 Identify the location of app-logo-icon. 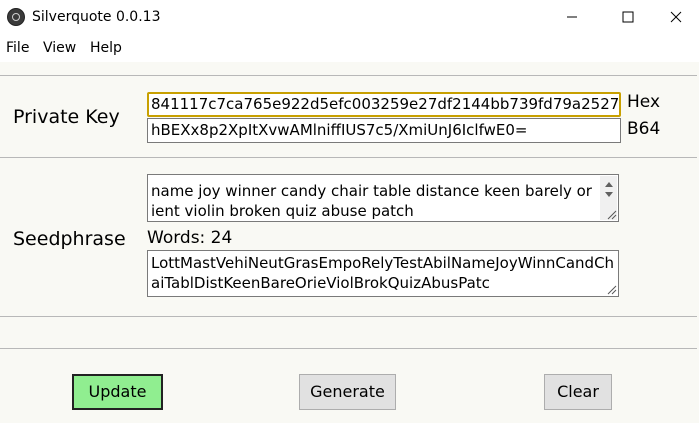
(16, 17).